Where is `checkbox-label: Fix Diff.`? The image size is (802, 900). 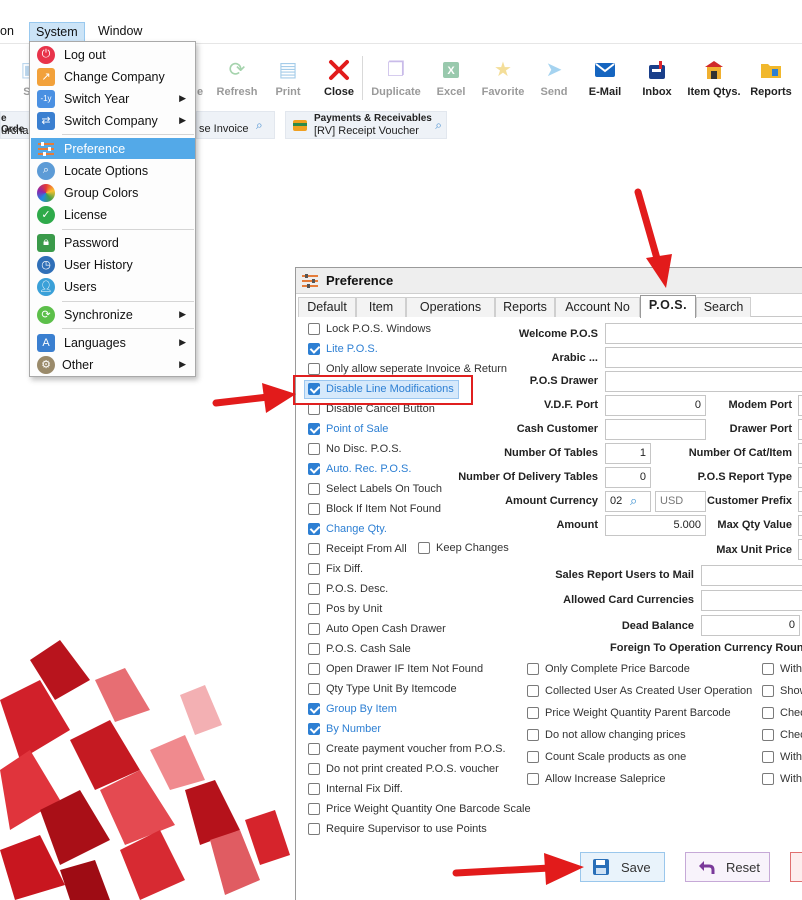
checkbox-label: Fix Diff. is located at coordinates (345, 569).